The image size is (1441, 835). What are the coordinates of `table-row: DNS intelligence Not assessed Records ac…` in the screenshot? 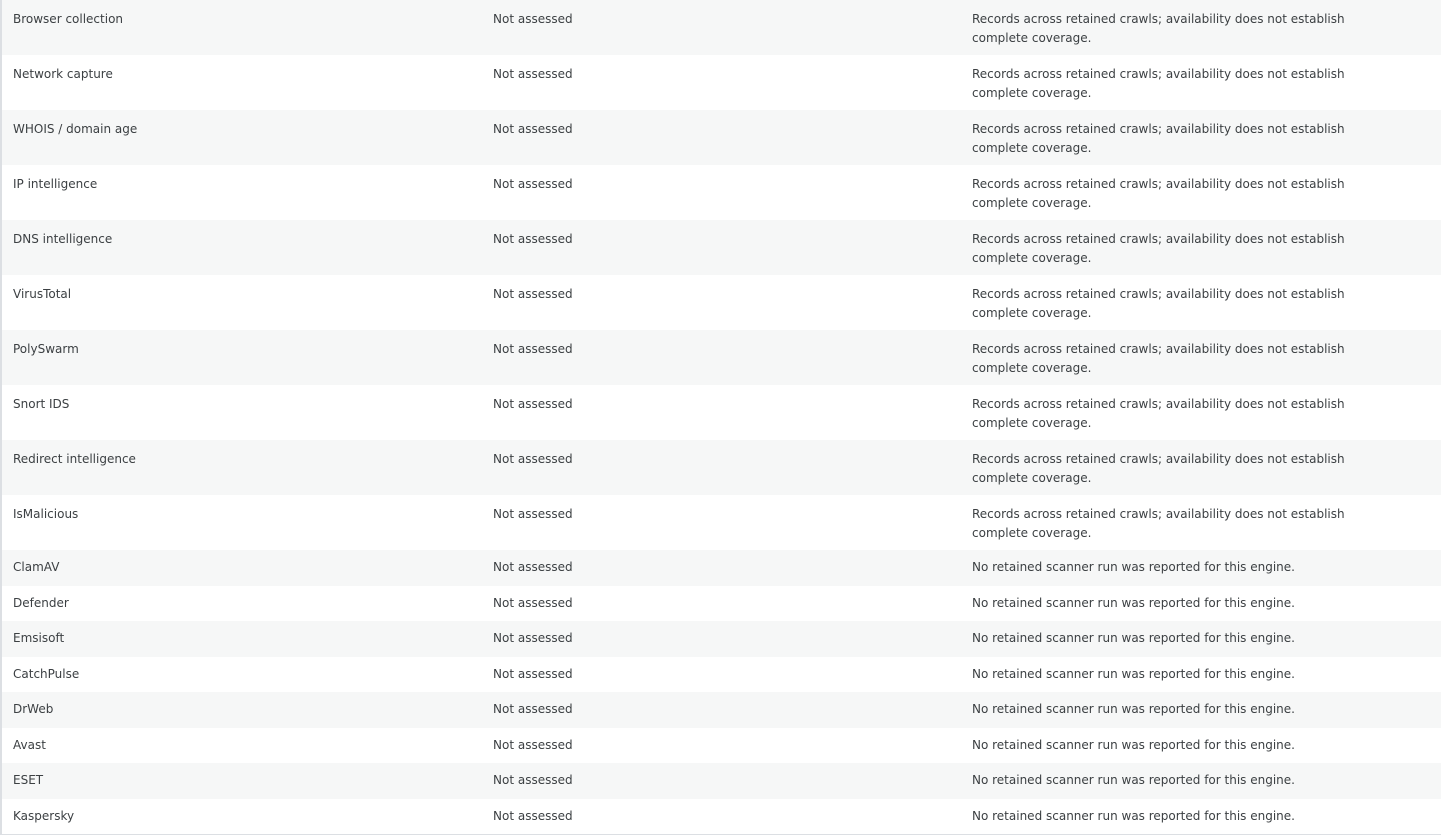 It's located at (721, 247).